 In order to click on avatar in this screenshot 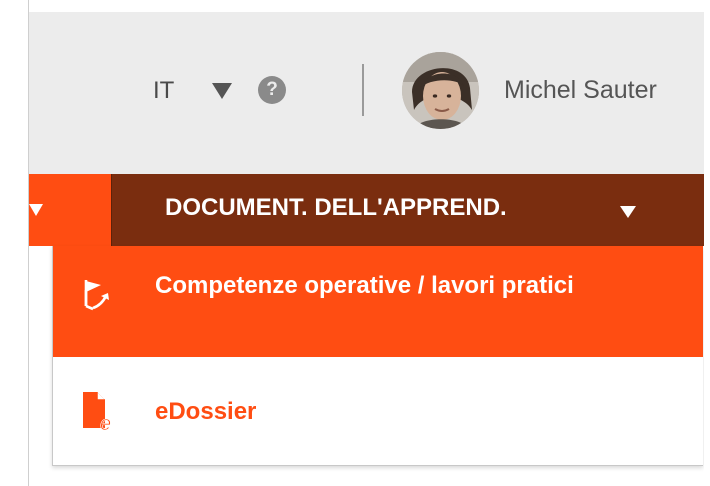, I will do `click(440, 90)`.